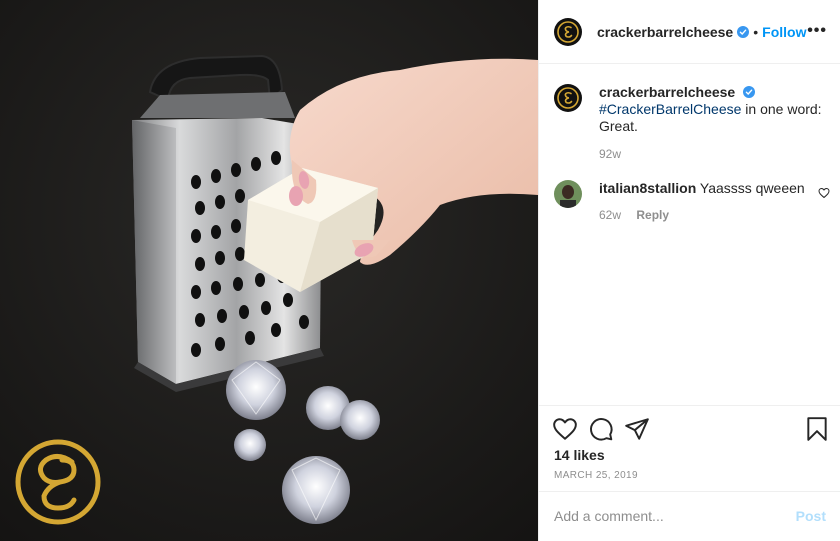 The height and width of the screenshot is (541, 840). Describe the element at coordinates (817, 31) in the screenshot. I see `more-options-icon: •••` at that location.